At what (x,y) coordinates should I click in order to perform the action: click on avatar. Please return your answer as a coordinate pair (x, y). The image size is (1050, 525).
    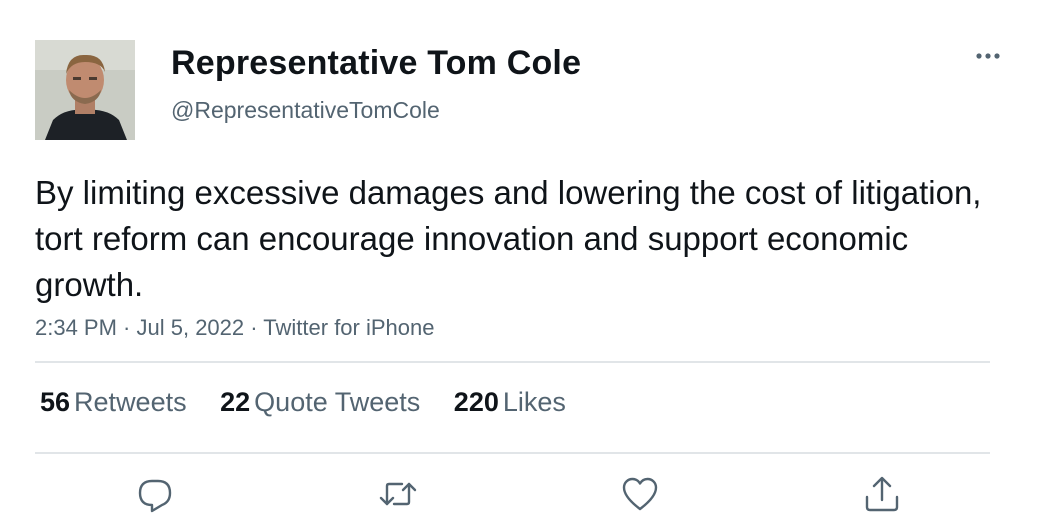
    Looking at the image, I should click on (85, 90).